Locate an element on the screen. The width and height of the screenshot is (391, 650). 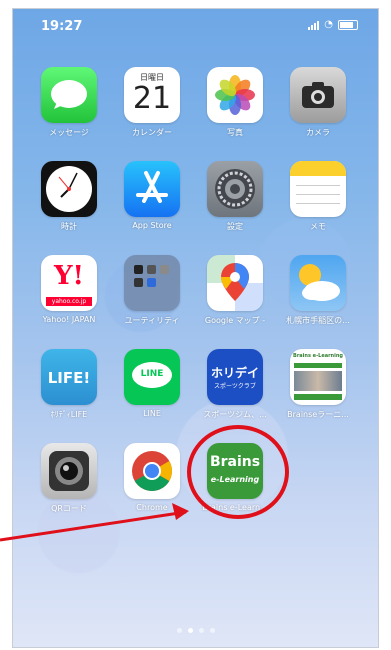
holiday-logo: ホリデイ is located at coordinates (234, 373).